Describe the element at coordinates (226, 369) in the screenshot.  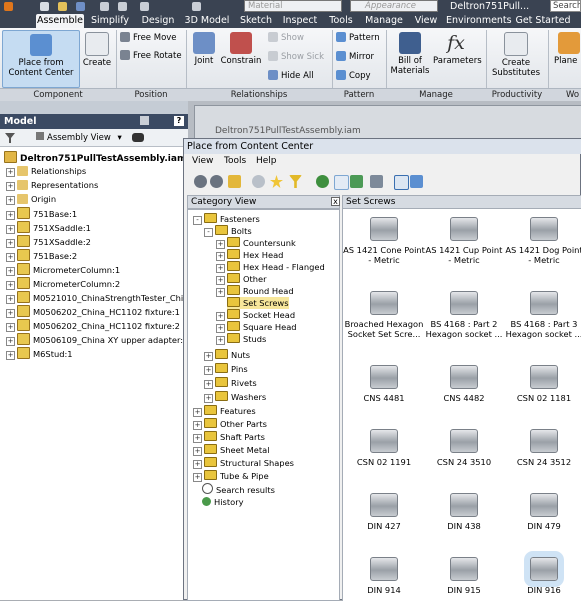
I see `category-item: + Pins` at that location.